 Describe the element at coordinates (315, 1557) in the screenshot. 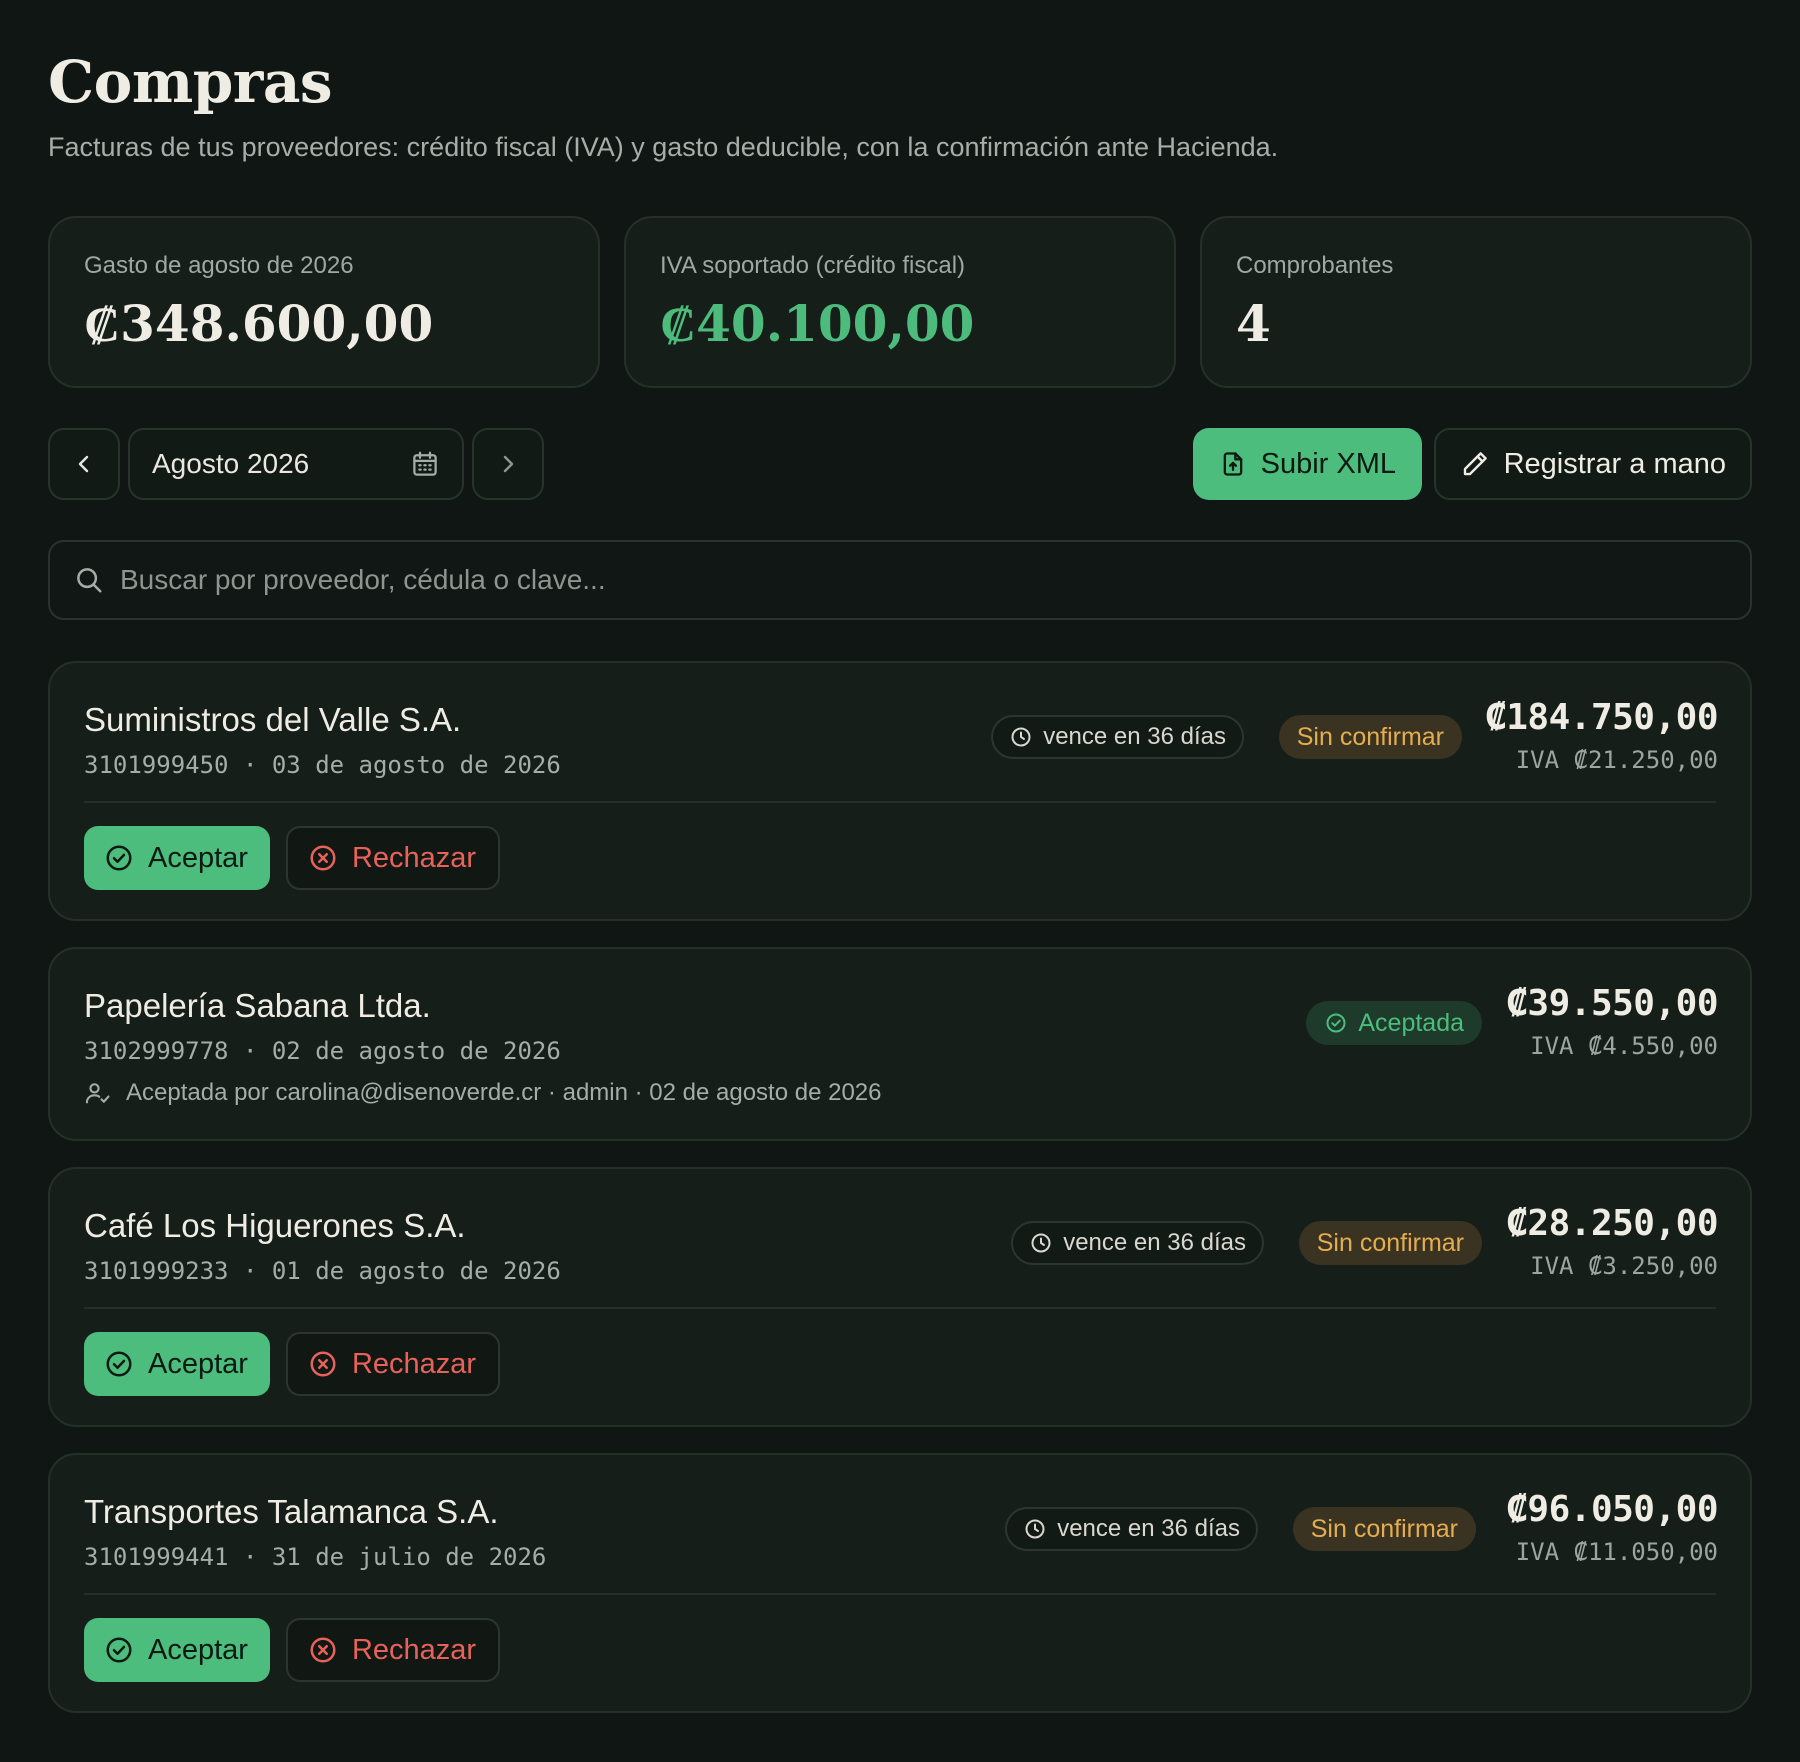

I see `invoice-meta: 3101999441 · 31 de julio de 2026` at that location.